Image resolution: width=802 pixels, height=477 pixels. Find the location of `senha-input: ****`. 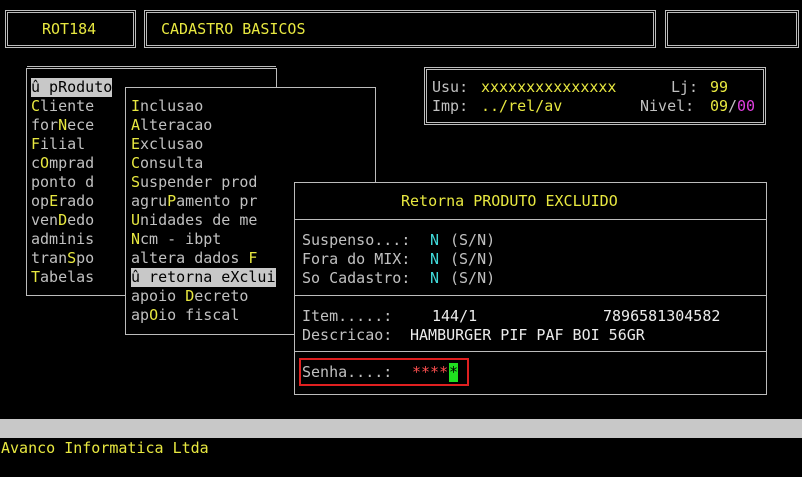

senha-input: **** is located at coordinates (430, 372).